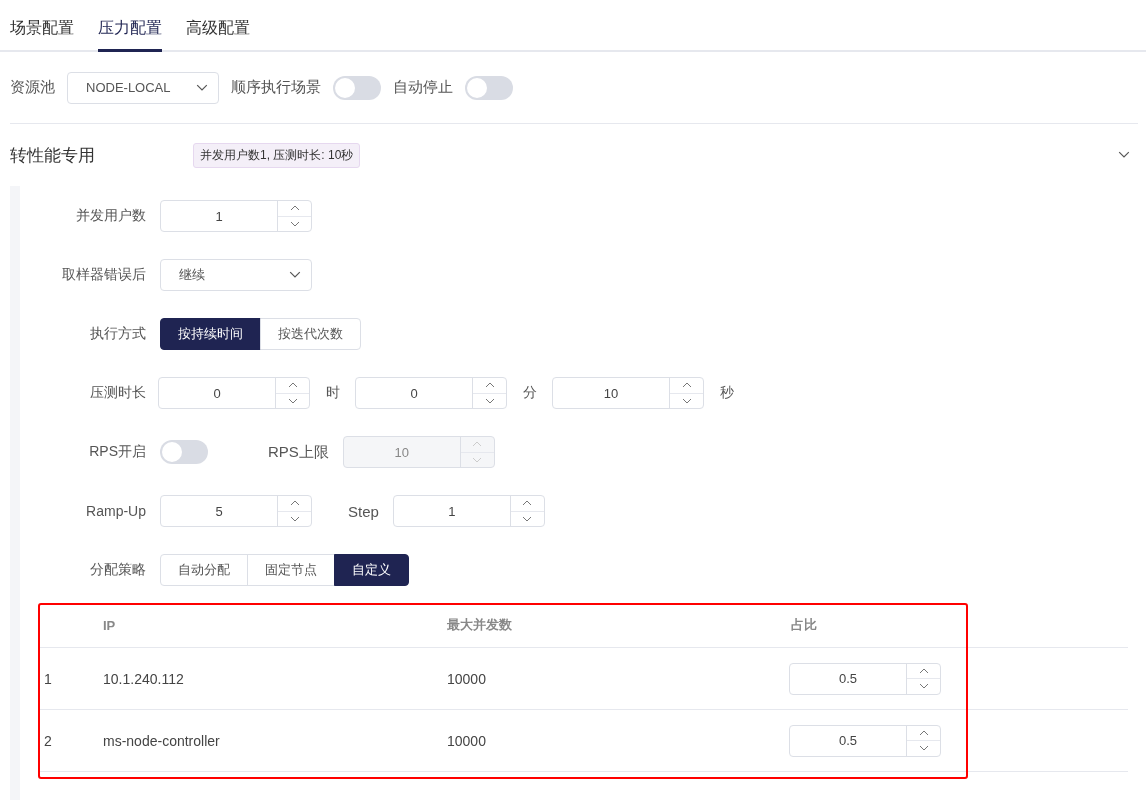  What do you see at coordinates (204, 570) in the screenshot?
I see `strategy-button: 自动分配` at bounding box center [204, 570].